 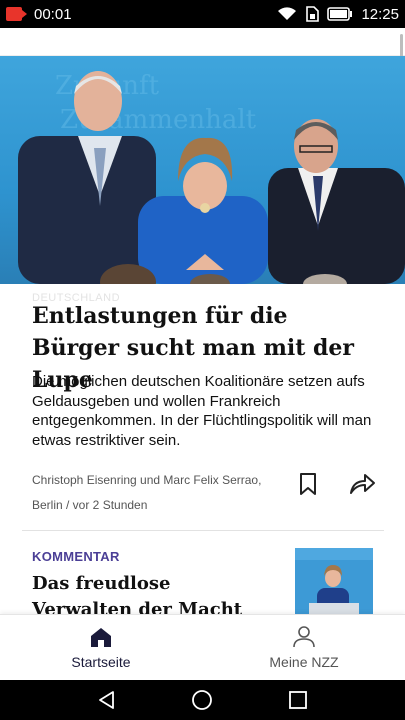 I want to click on home-circle-icon, so click(x=202, y=700).